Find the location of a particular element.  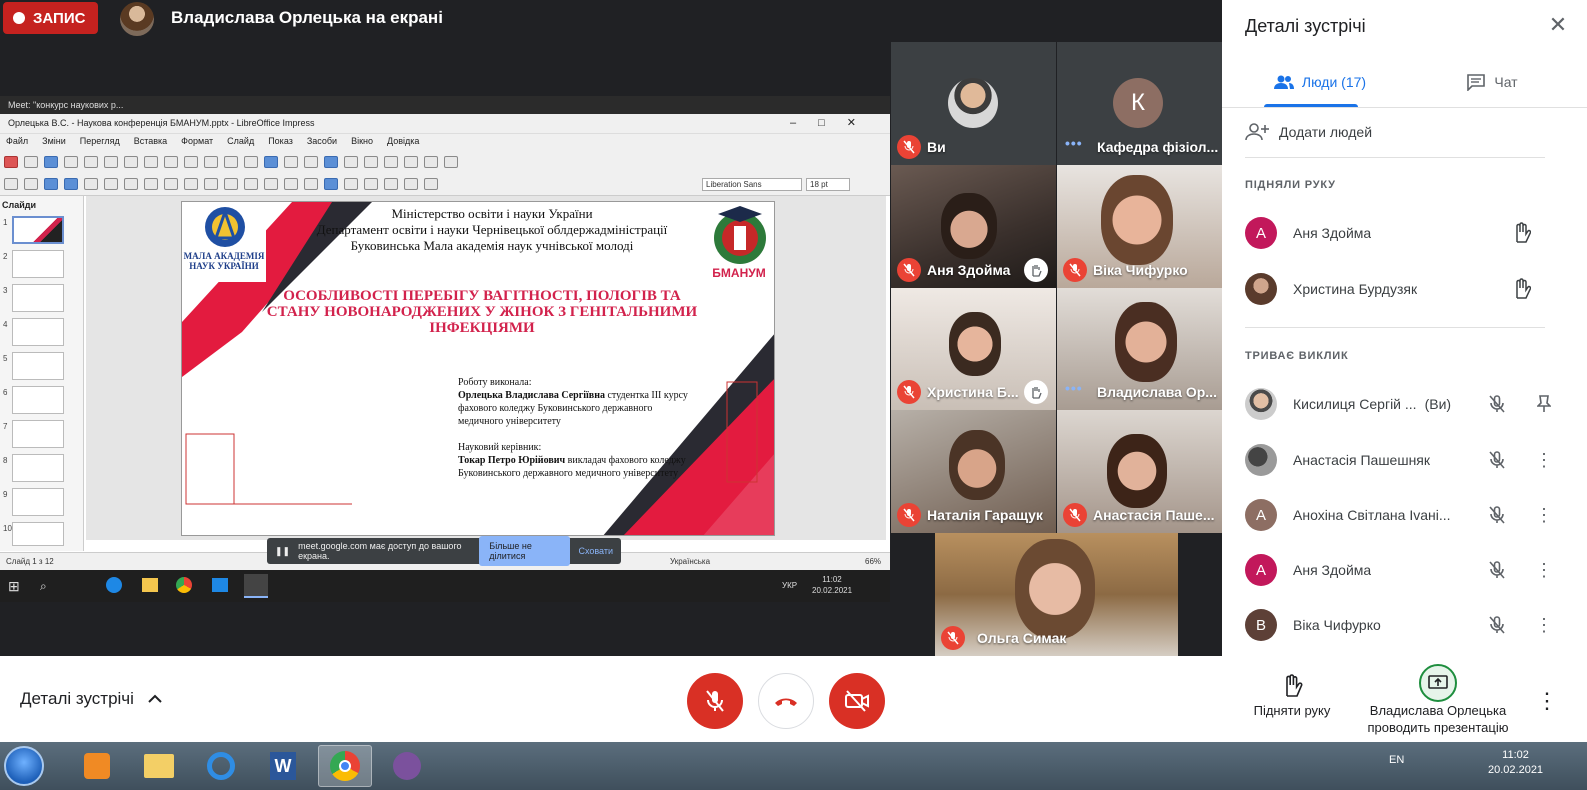

bmanum-emblem-icon is located at coordinates (740, 235).